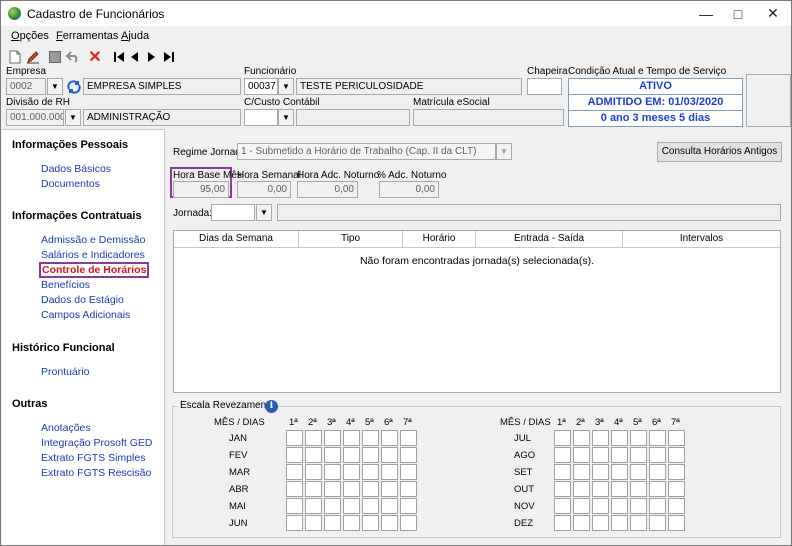 This screenshot has height=546, width=792. What do you see at coordinates (151, 57) in the screenshot?
I see `next-record-icon` at bounding box center [151, 57].